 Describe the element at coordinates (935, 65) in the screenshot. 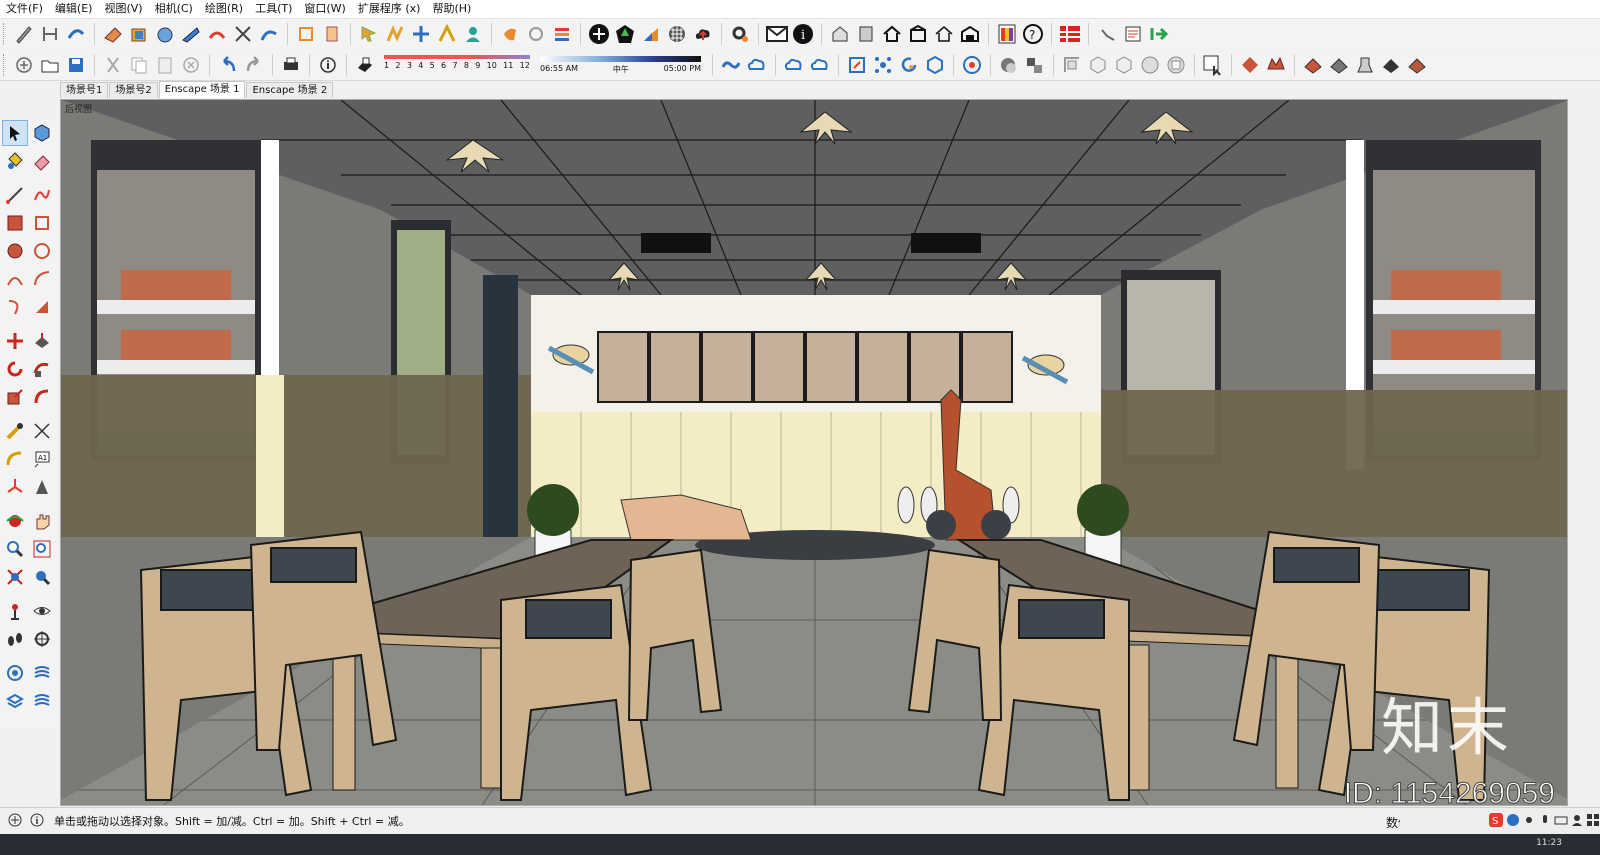

I see `cube-icon` at that location.